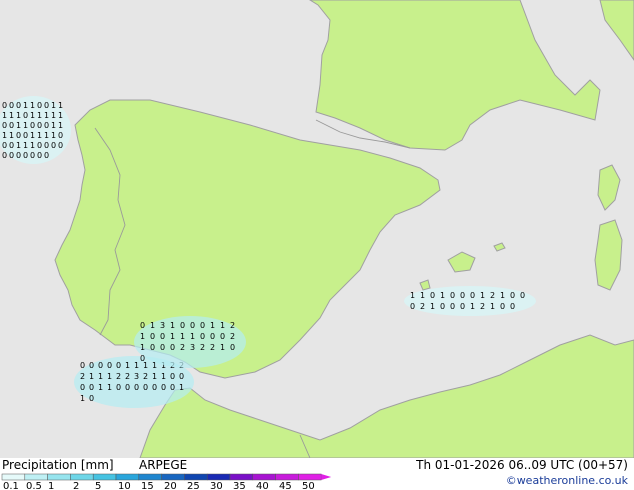 The width and height of the screenshot is (634, 490). What do you see at coordinates (98, 485) in the screenshot?
I see `legend-label: 5` at bounding box center [98, 485].